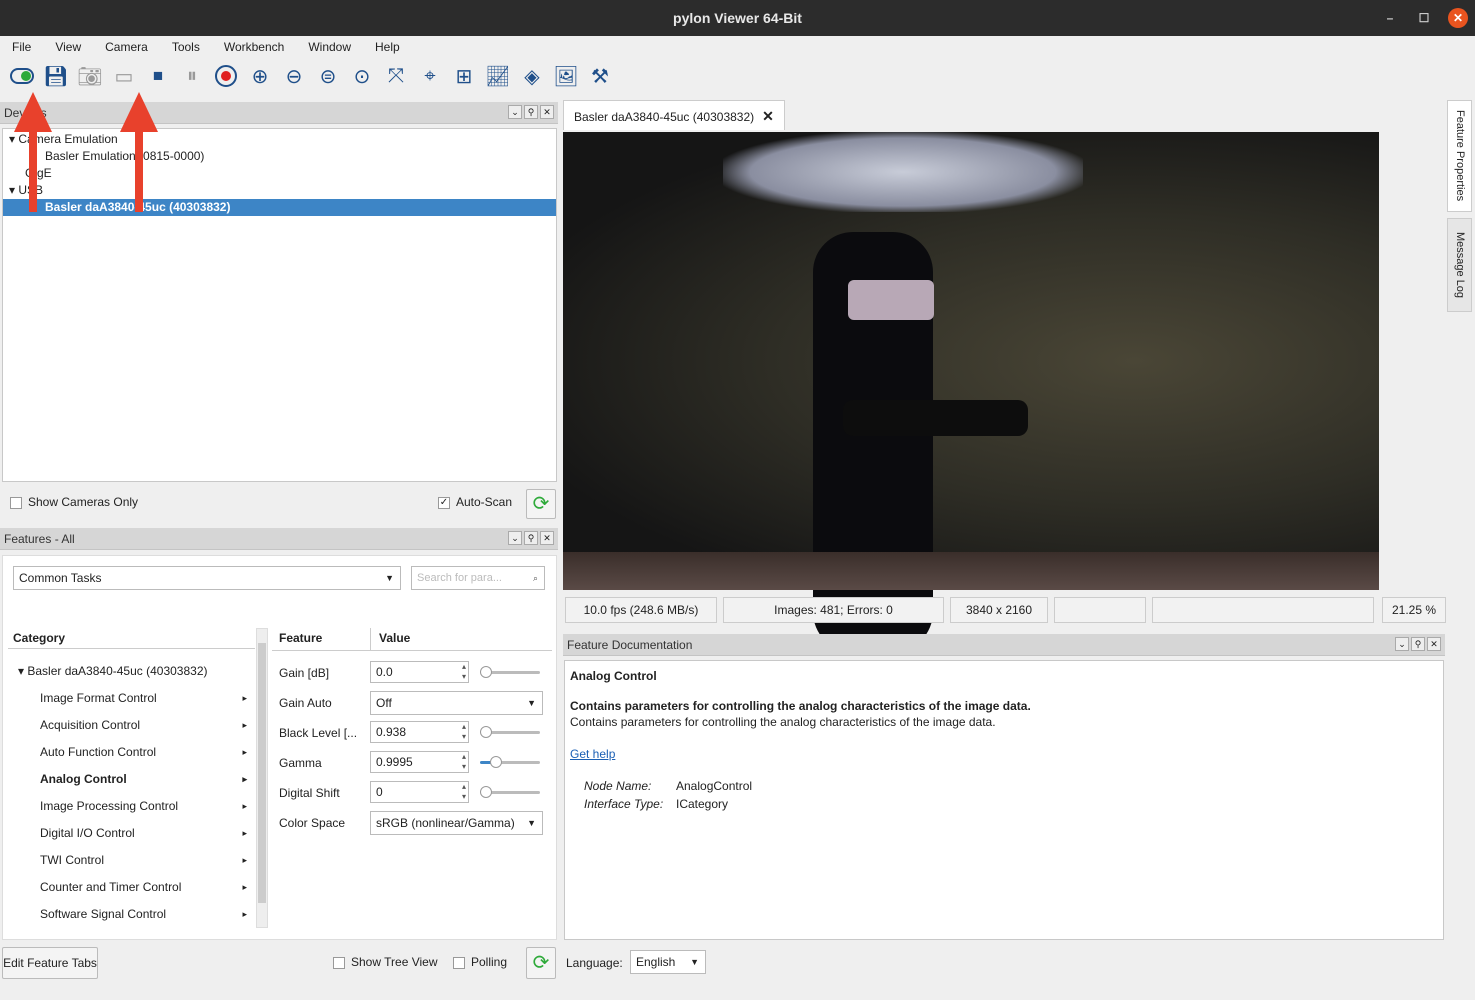  I want to click on auto-scan-checkbox: ✓ Auto-Scan, so click(475, 502).